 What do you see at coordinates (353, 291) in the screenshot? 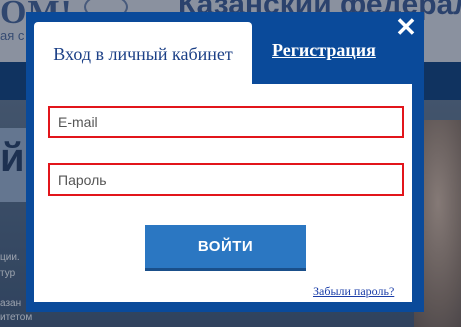
I see `forgot-password-link: Забыли пароль?` at bounding box center [353, 291].